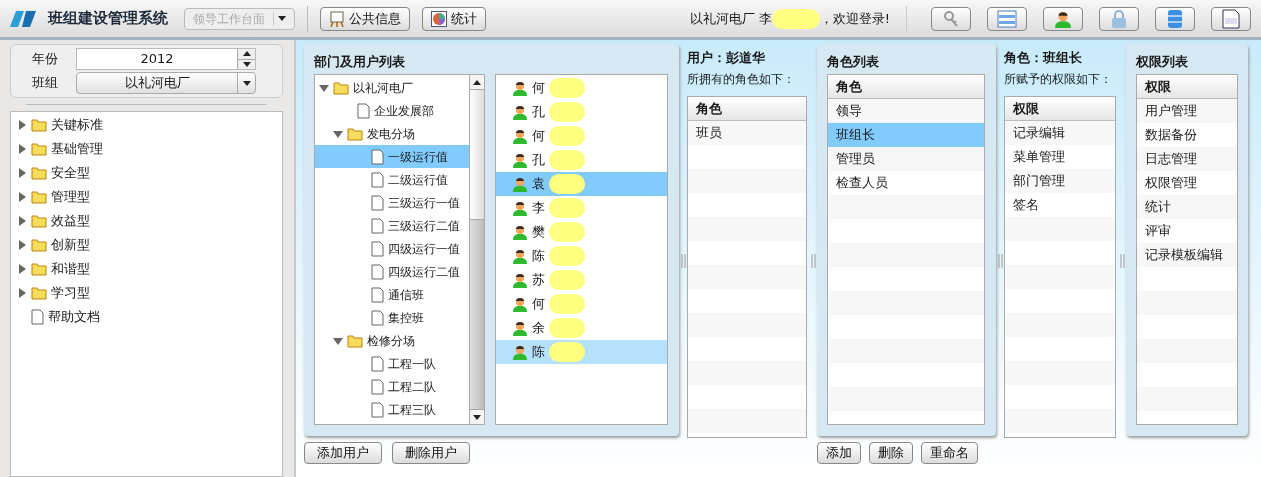 Image resolution: width=1261 pixels, height=477 pixels. I want to click on tree-item: 基础管理, so click(146, 149).